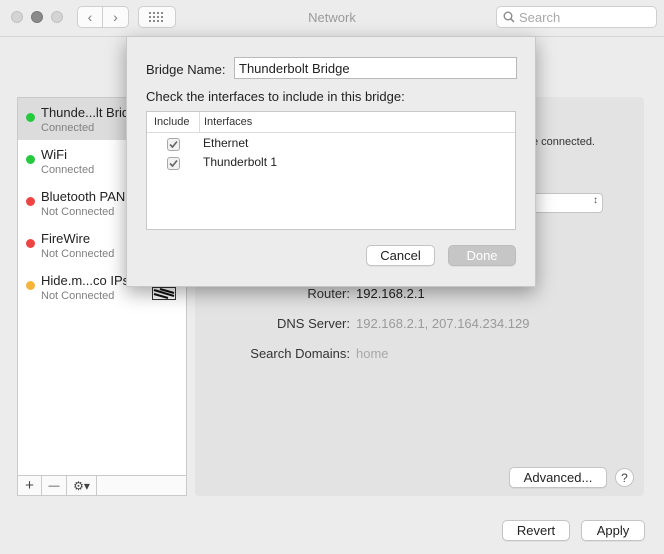 This screenshot has height=554, width=664. Describe the element at coordinates (240, 162) in the screenshot. I see `interface-name: Thunderbolt 1` at that location.